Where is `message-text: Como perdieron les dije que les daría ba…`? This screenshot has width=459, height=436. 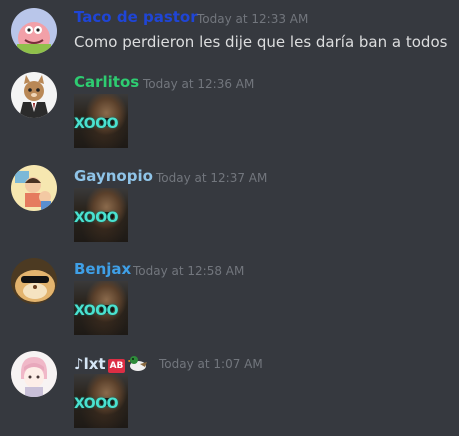 message-text: Como perdieron les dije que les daría ba… is located at coordinates (261, 42).